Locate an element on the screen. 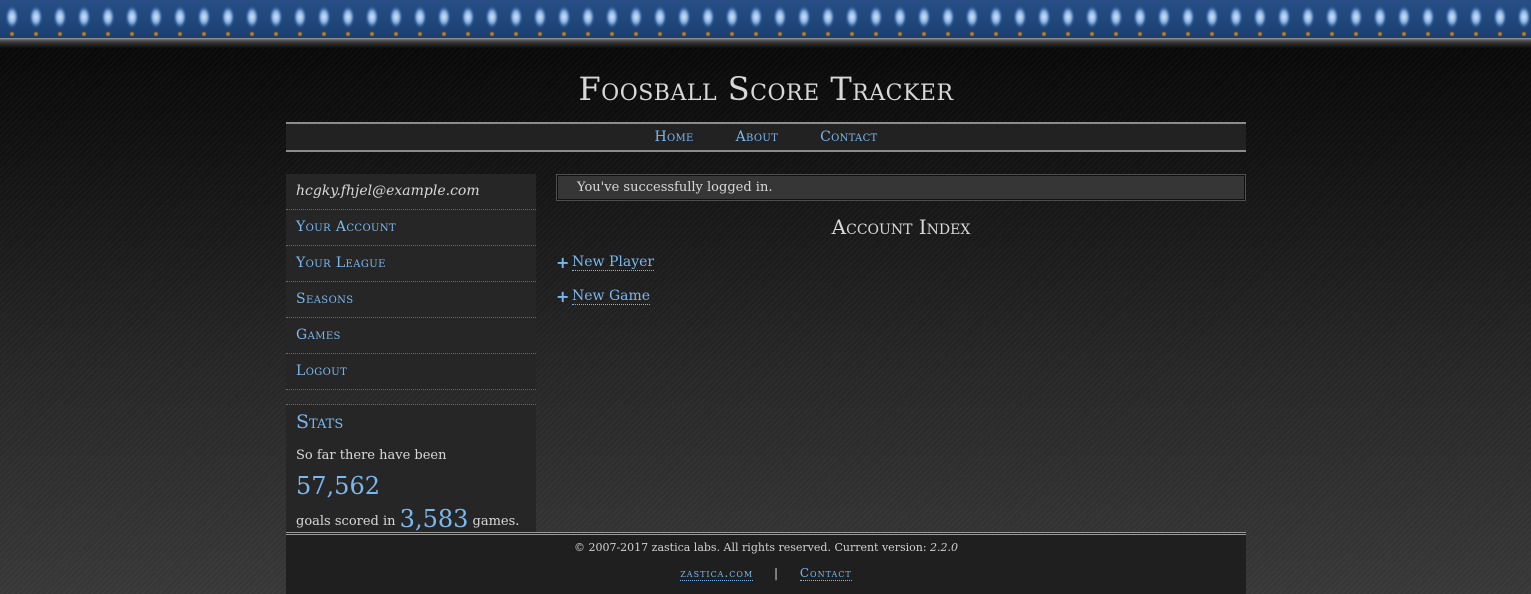  sidebar-item-your-account: Your Account is located at coordinates (411, 228).